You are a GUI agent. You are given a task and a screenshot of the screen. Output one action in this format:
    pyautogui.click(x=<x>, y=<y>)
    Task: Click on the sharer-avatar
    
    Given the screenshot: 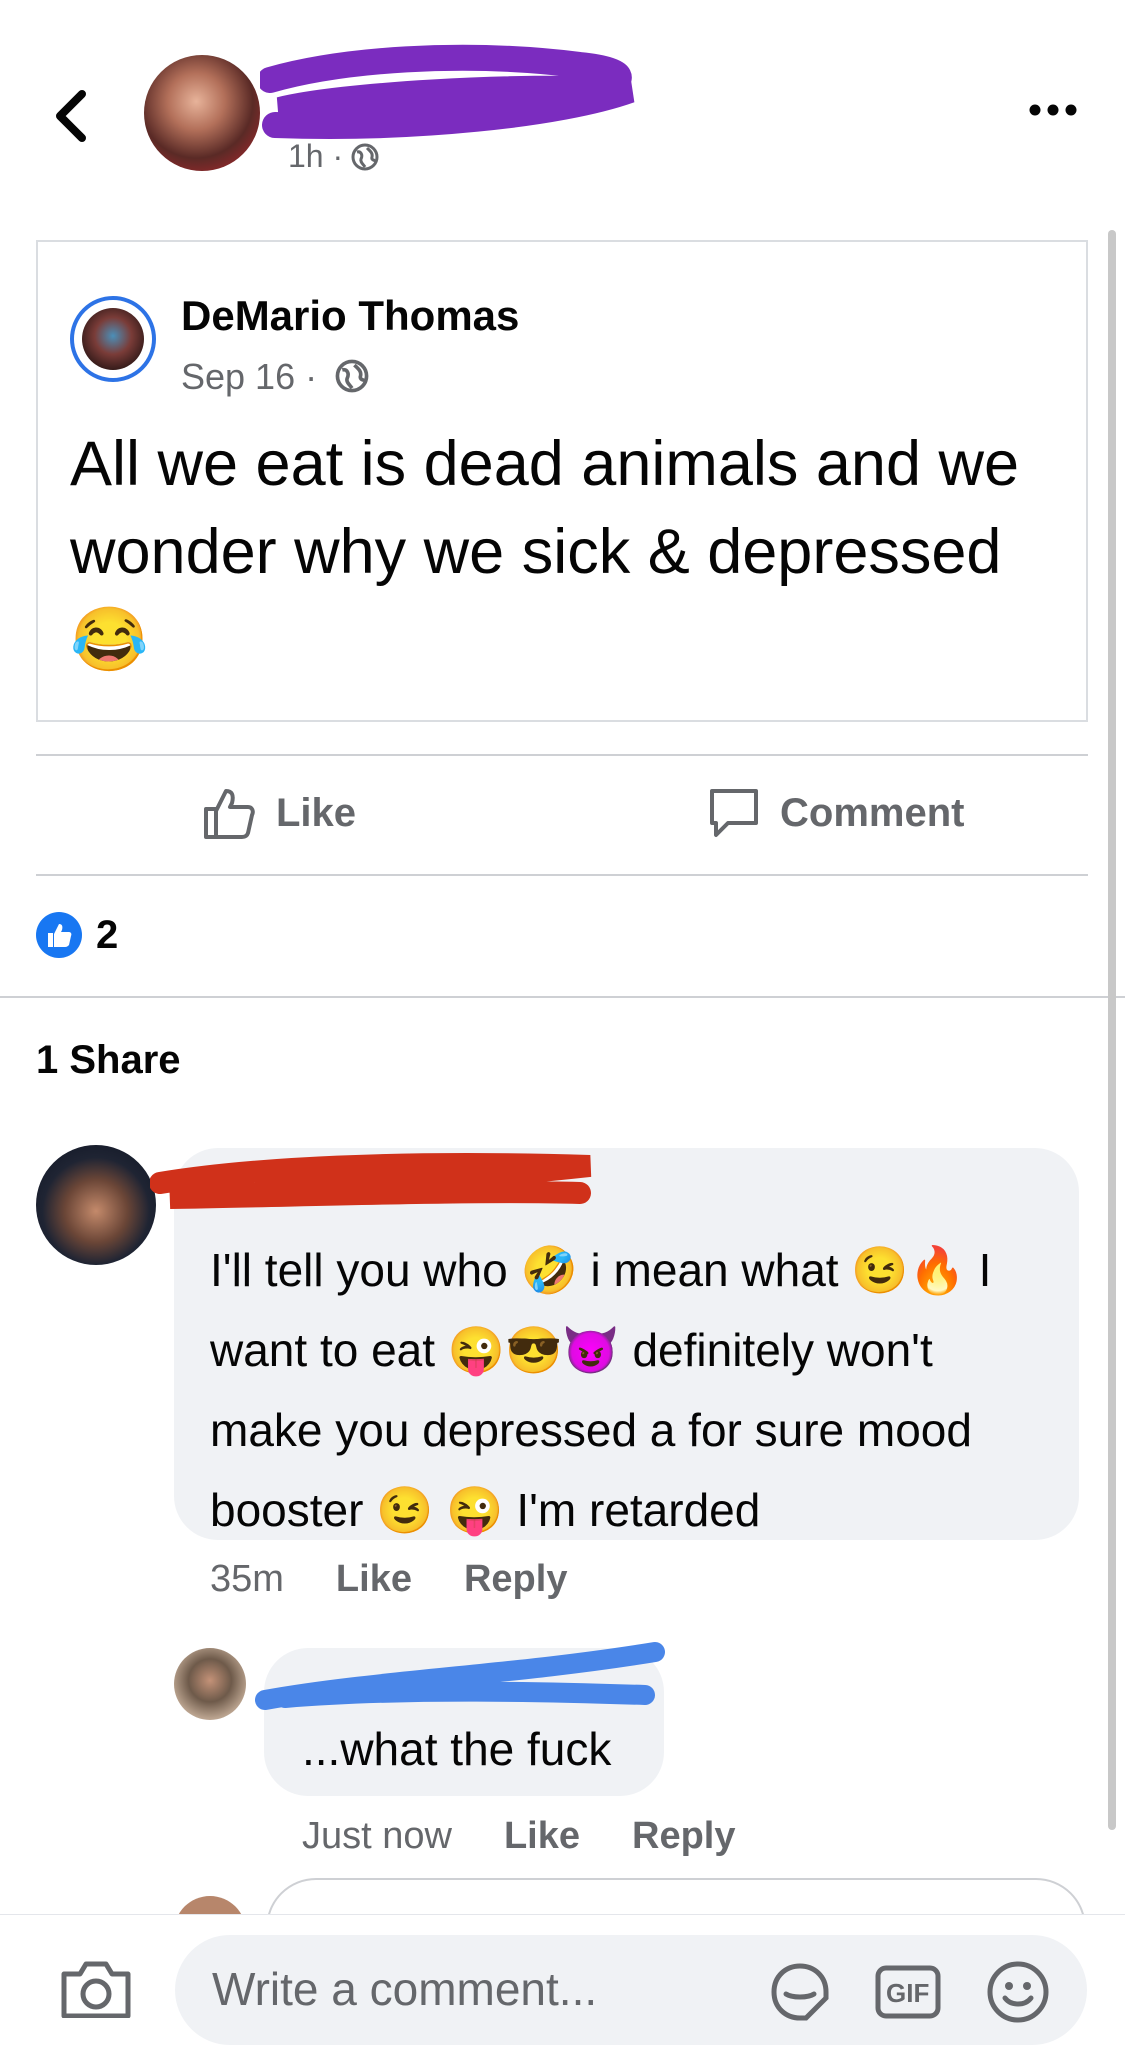 What is the action you would take?
    pyautogui.click(x=202, y=113)
    